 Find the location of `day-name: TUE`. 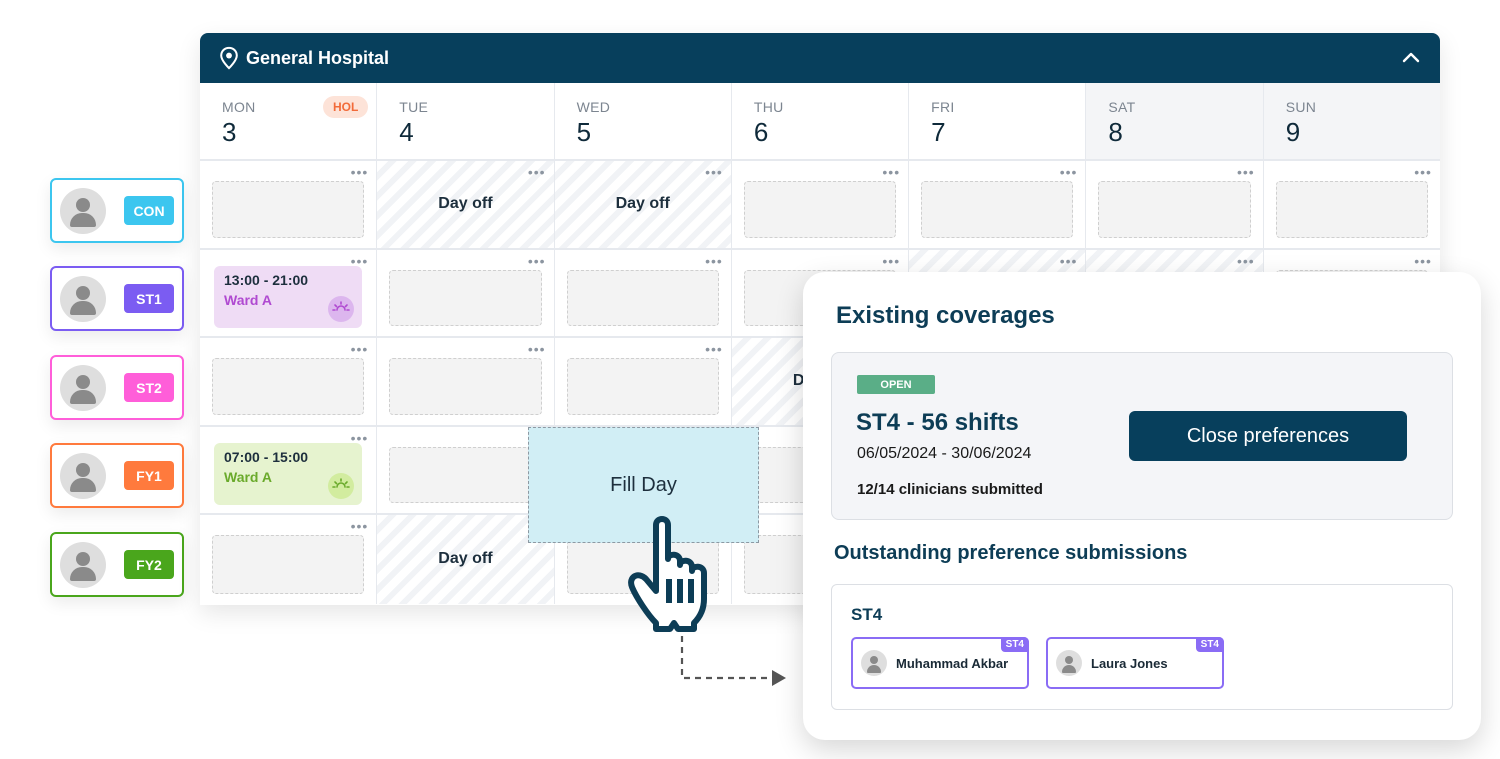

day-name: TUE is located at coordinates (414, 107).